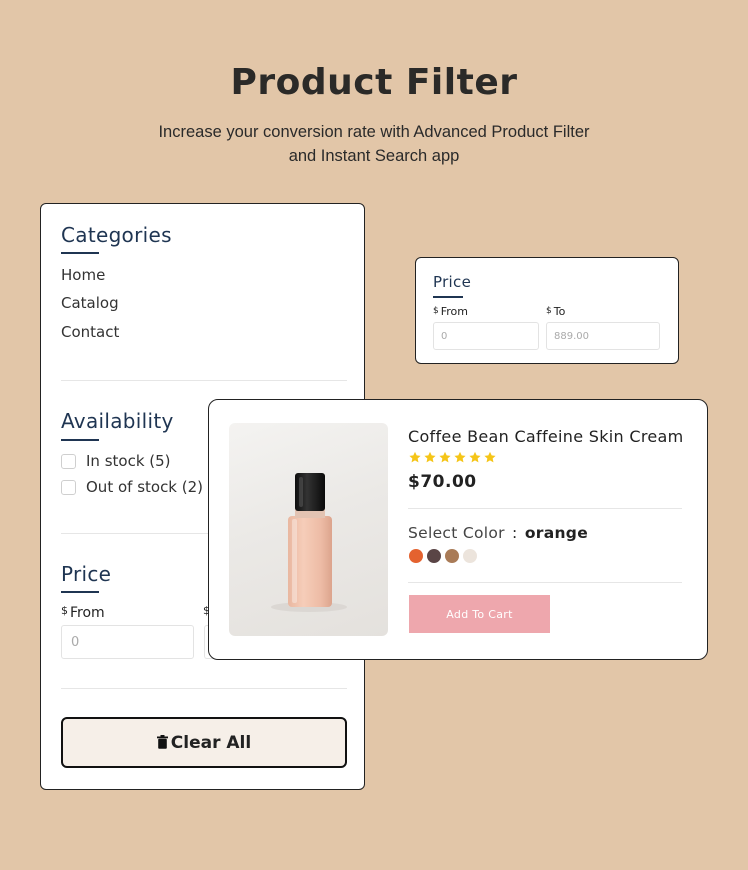 The width and height of the screenshot is (748, 870). Describe the element at coordinates (603, 336) in the screenshot. I see `price-card-to-input` at that location.